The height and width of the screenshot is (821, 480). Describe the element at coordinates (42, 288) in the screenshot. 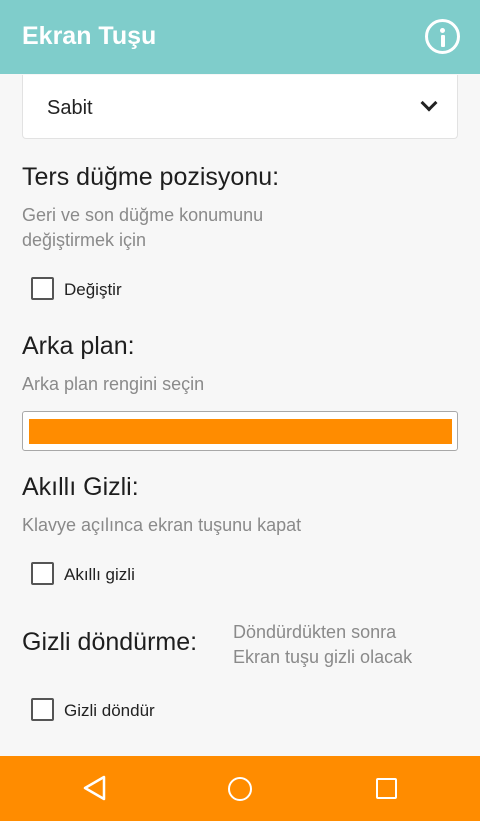

I see `reverse-buttons-checkbox` at that location.